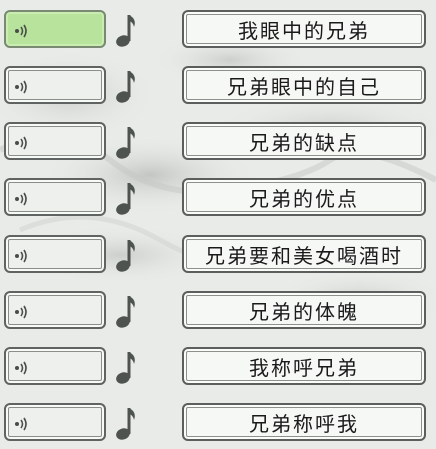 The image size is (436, 449). I want to click on answer-label-box: 我眼中的兄弟, so click(304, 29).